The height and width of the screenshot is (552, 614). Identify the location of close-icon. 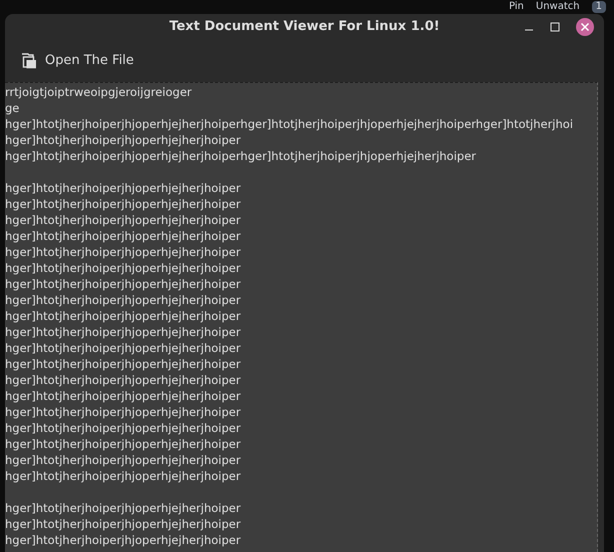
(585, 27).